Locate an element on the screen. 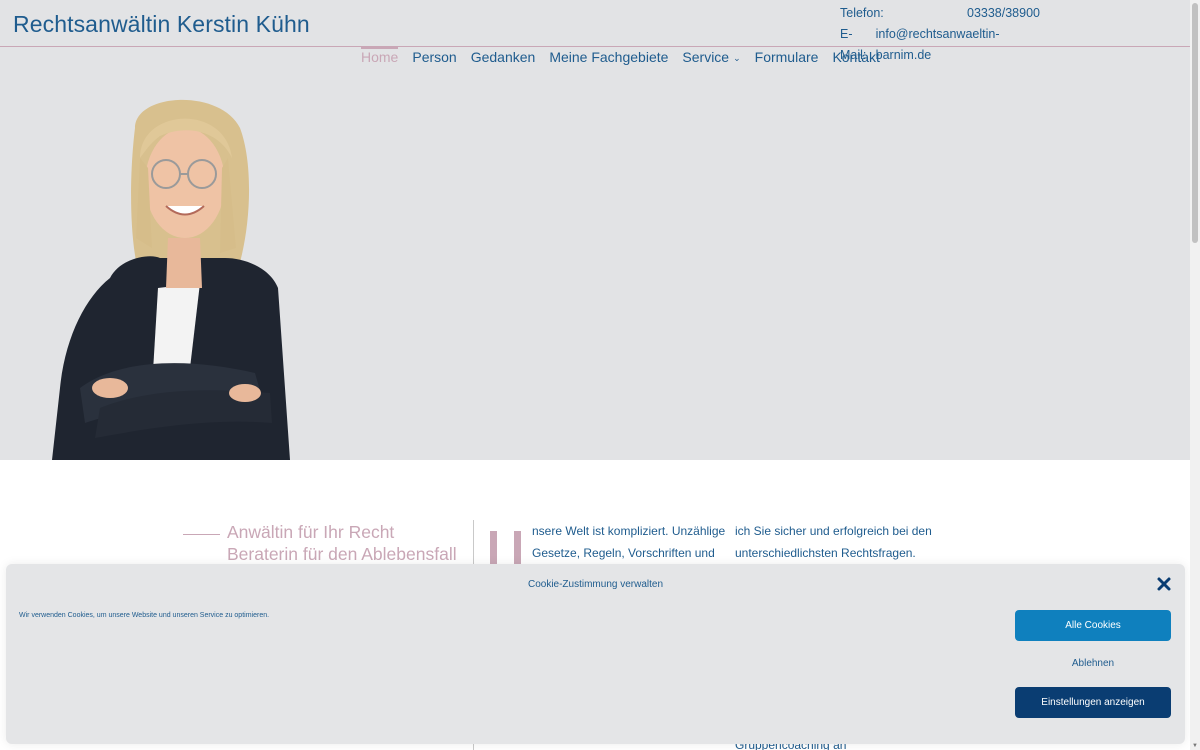 The width and height of the screenshot is (1200, 750). col1-line-1: nsere Welt ist kompliziert. Unzählige is located at coordinates (629, 531).